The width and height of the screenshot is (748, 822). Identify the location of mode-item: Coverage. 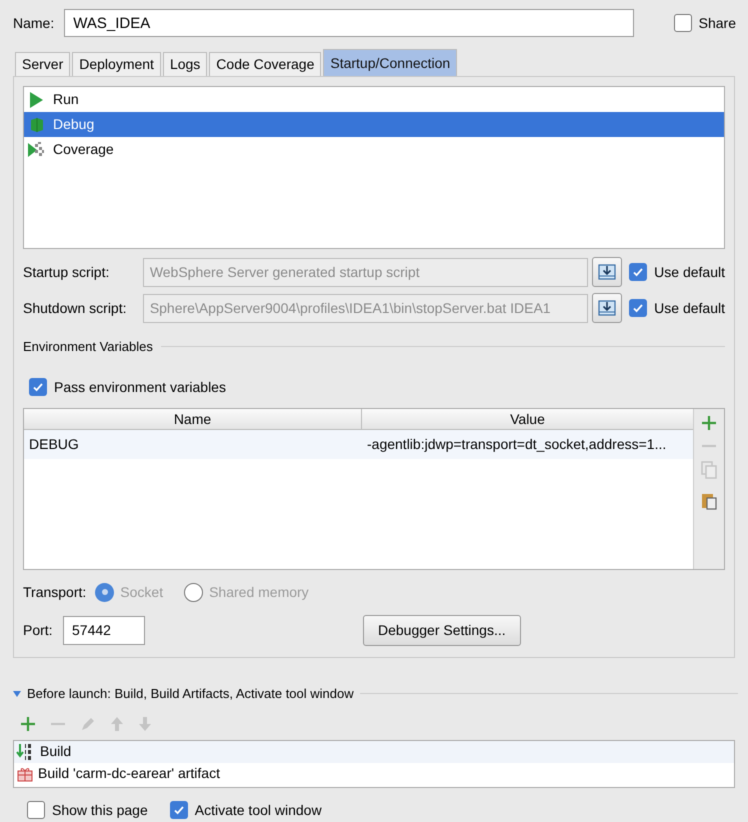
(374, 149).